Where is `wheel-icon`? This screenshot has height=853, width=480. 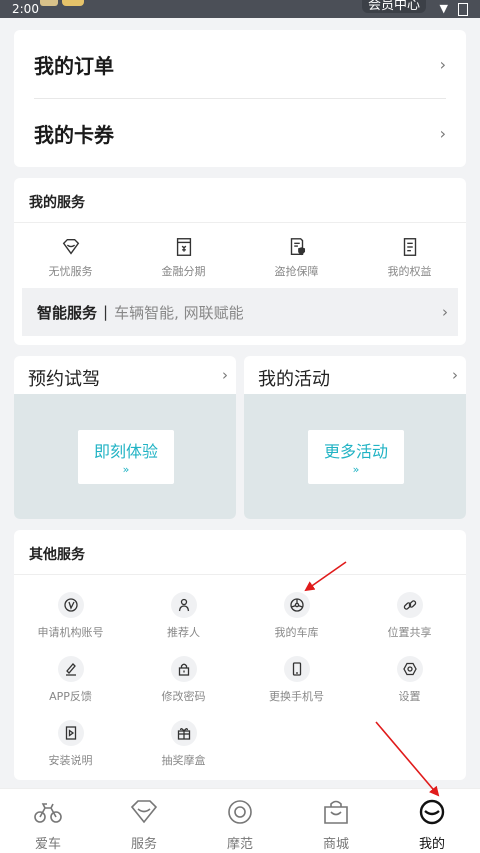
wheel-icon is located at coordinates (296, 605).